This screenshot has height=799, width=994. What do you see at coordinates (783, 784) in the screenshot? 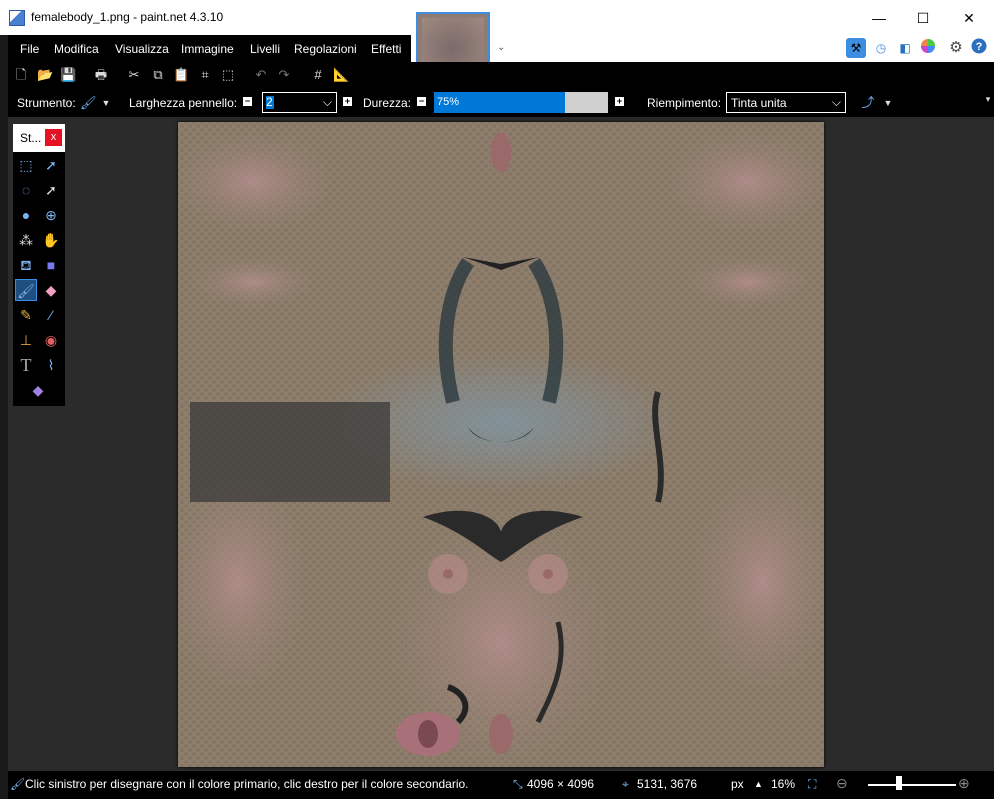
I see `zoom-value: 16%` at bounding box center [783, 784].